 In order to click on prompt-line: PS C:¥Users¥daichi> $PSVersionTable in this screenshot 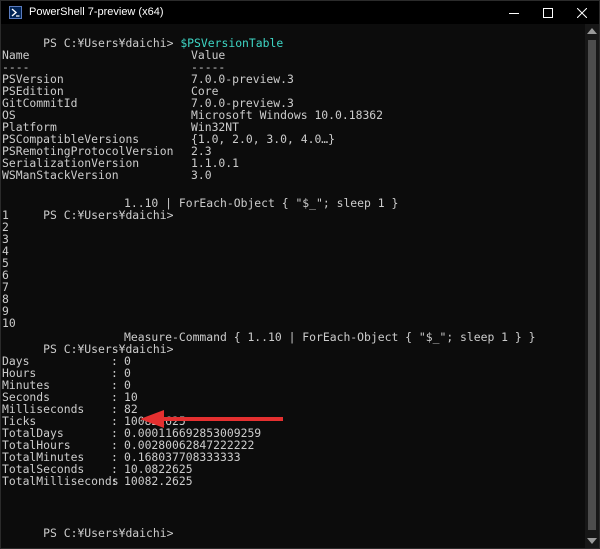, I will do `click(142, 37)`.